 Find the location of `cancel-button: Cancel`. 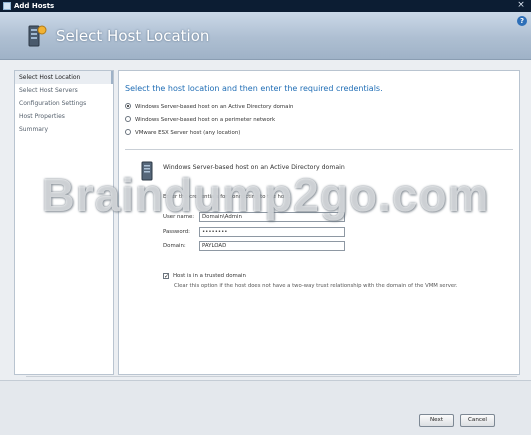

cancel-button: Cancel is located at coordinates (477, 420).